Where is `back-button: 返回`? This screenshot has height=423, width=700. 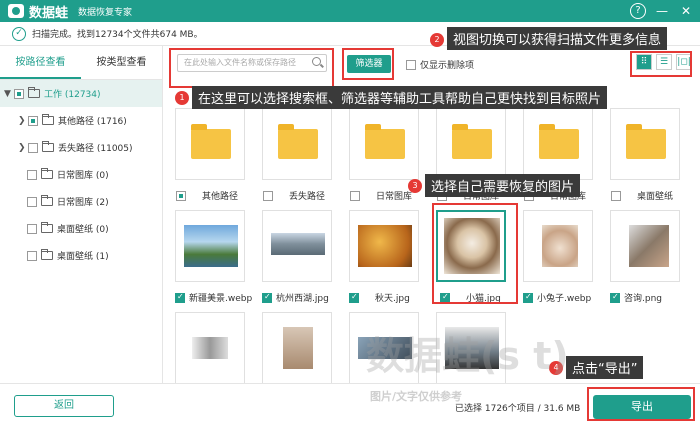
back-button: 返回 is located at coordinates (64, 406).